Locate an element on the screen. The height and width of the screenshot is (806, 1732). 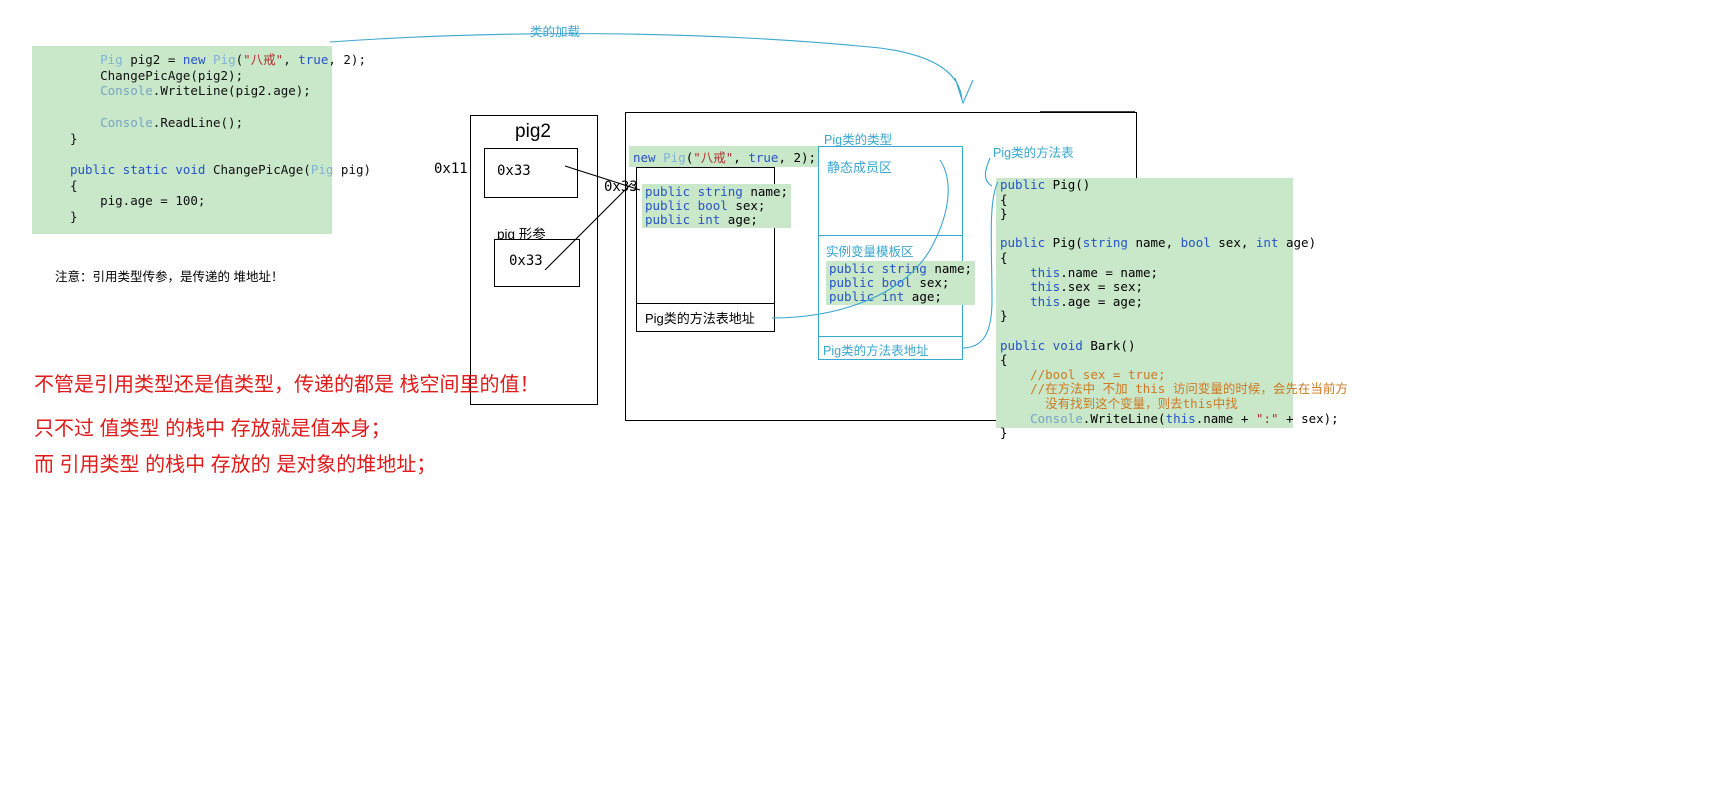
code-line: public void Bark() is located at coordinates (1068, 345).